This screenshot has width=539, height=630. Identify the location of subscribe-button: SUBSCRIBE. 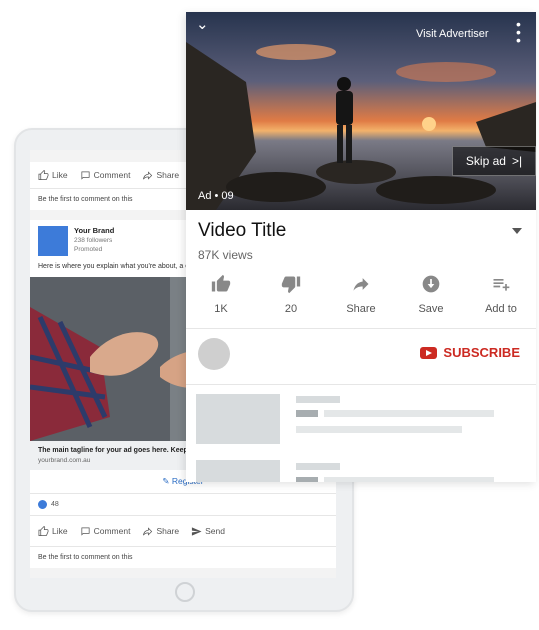
(470, 352).